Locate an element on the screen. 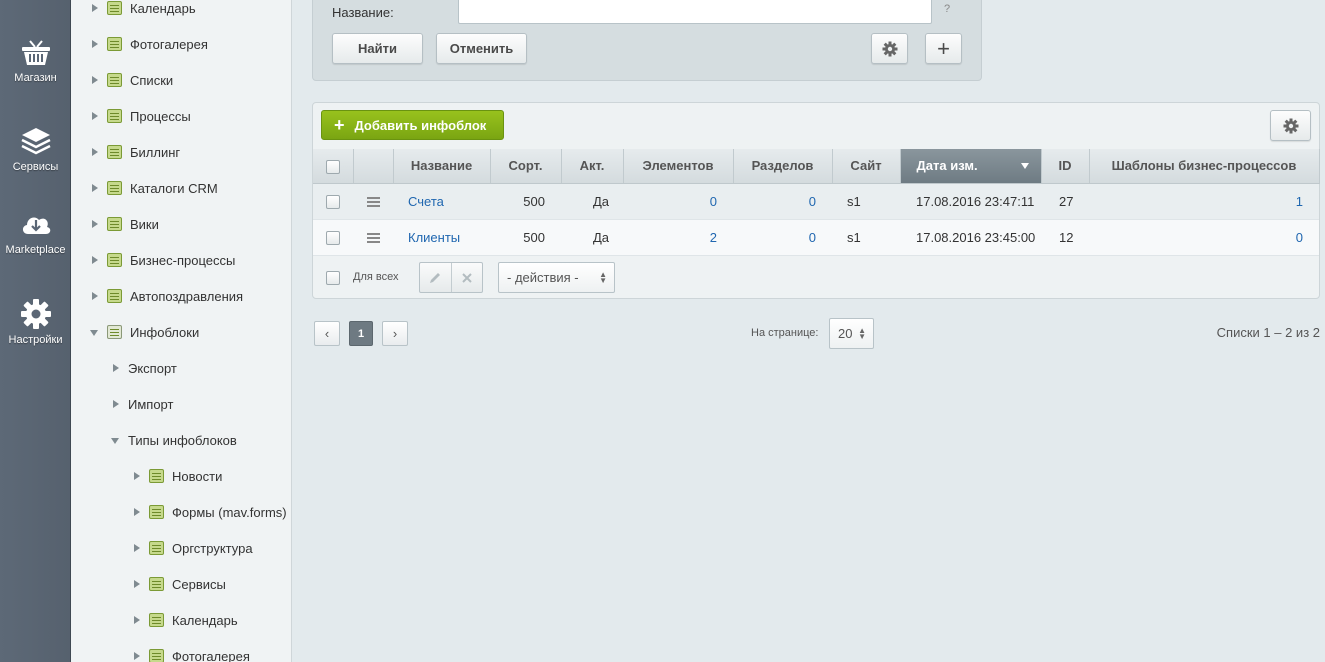  gear-icon is located at coordinates (35, 314).